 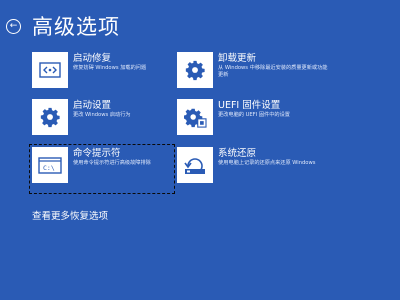 I want to click on tile-description: 从 Windows 中移除最近安装的质量更新或功能更新, so click(x=273, y=71).